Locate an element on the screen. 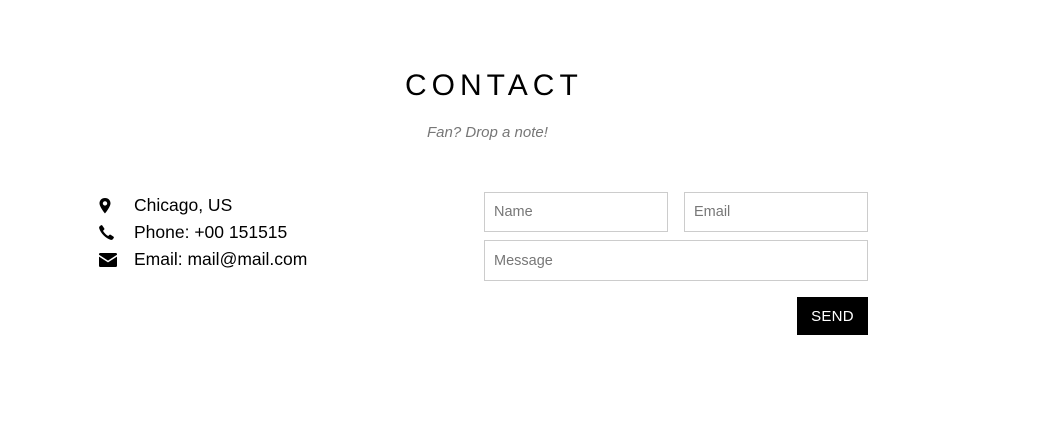 The height and width of the screenshot is (427, 1043). info-phone-text: Phone: +00 151515 is located at coordinates (211, 232).